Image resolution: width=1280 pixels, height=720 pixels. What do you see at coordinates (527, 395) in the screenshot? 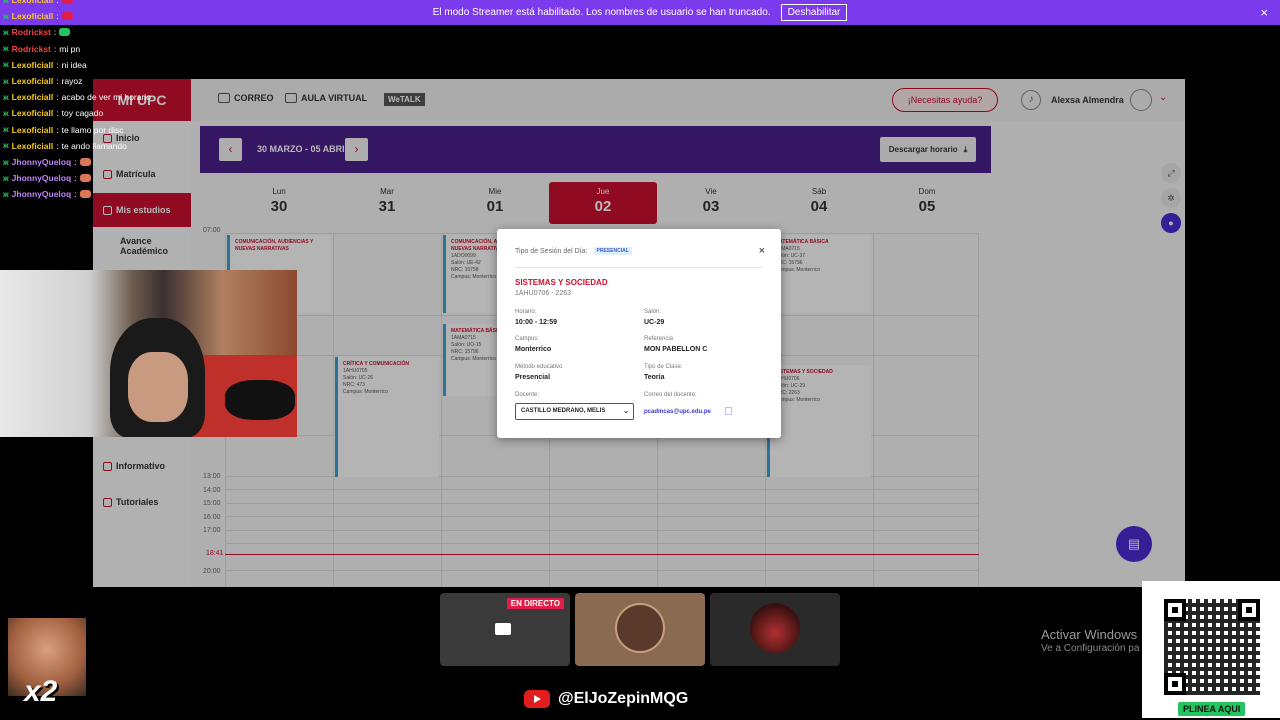
I see `docente-label: Docente:` at bounding box center [527, 395].